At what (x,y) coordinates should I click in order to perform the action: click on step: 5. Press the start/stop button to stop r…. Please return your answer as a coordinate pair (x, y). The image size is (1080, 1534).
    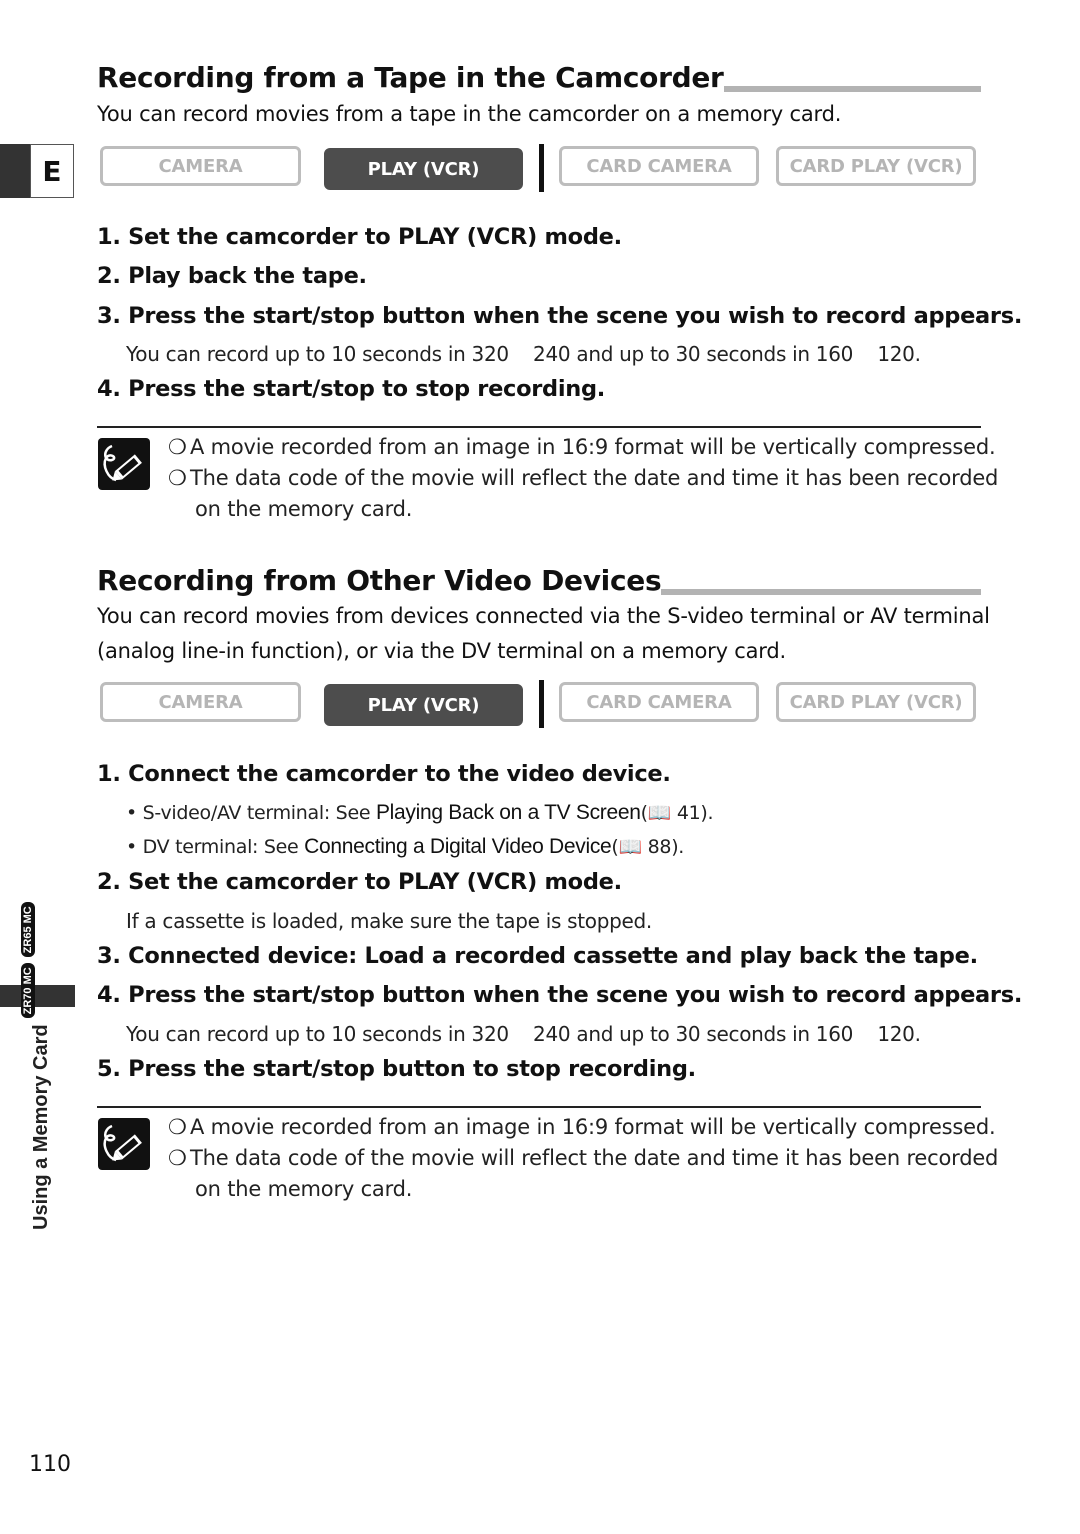
    Looking at the image, I should click on (396, 1069).